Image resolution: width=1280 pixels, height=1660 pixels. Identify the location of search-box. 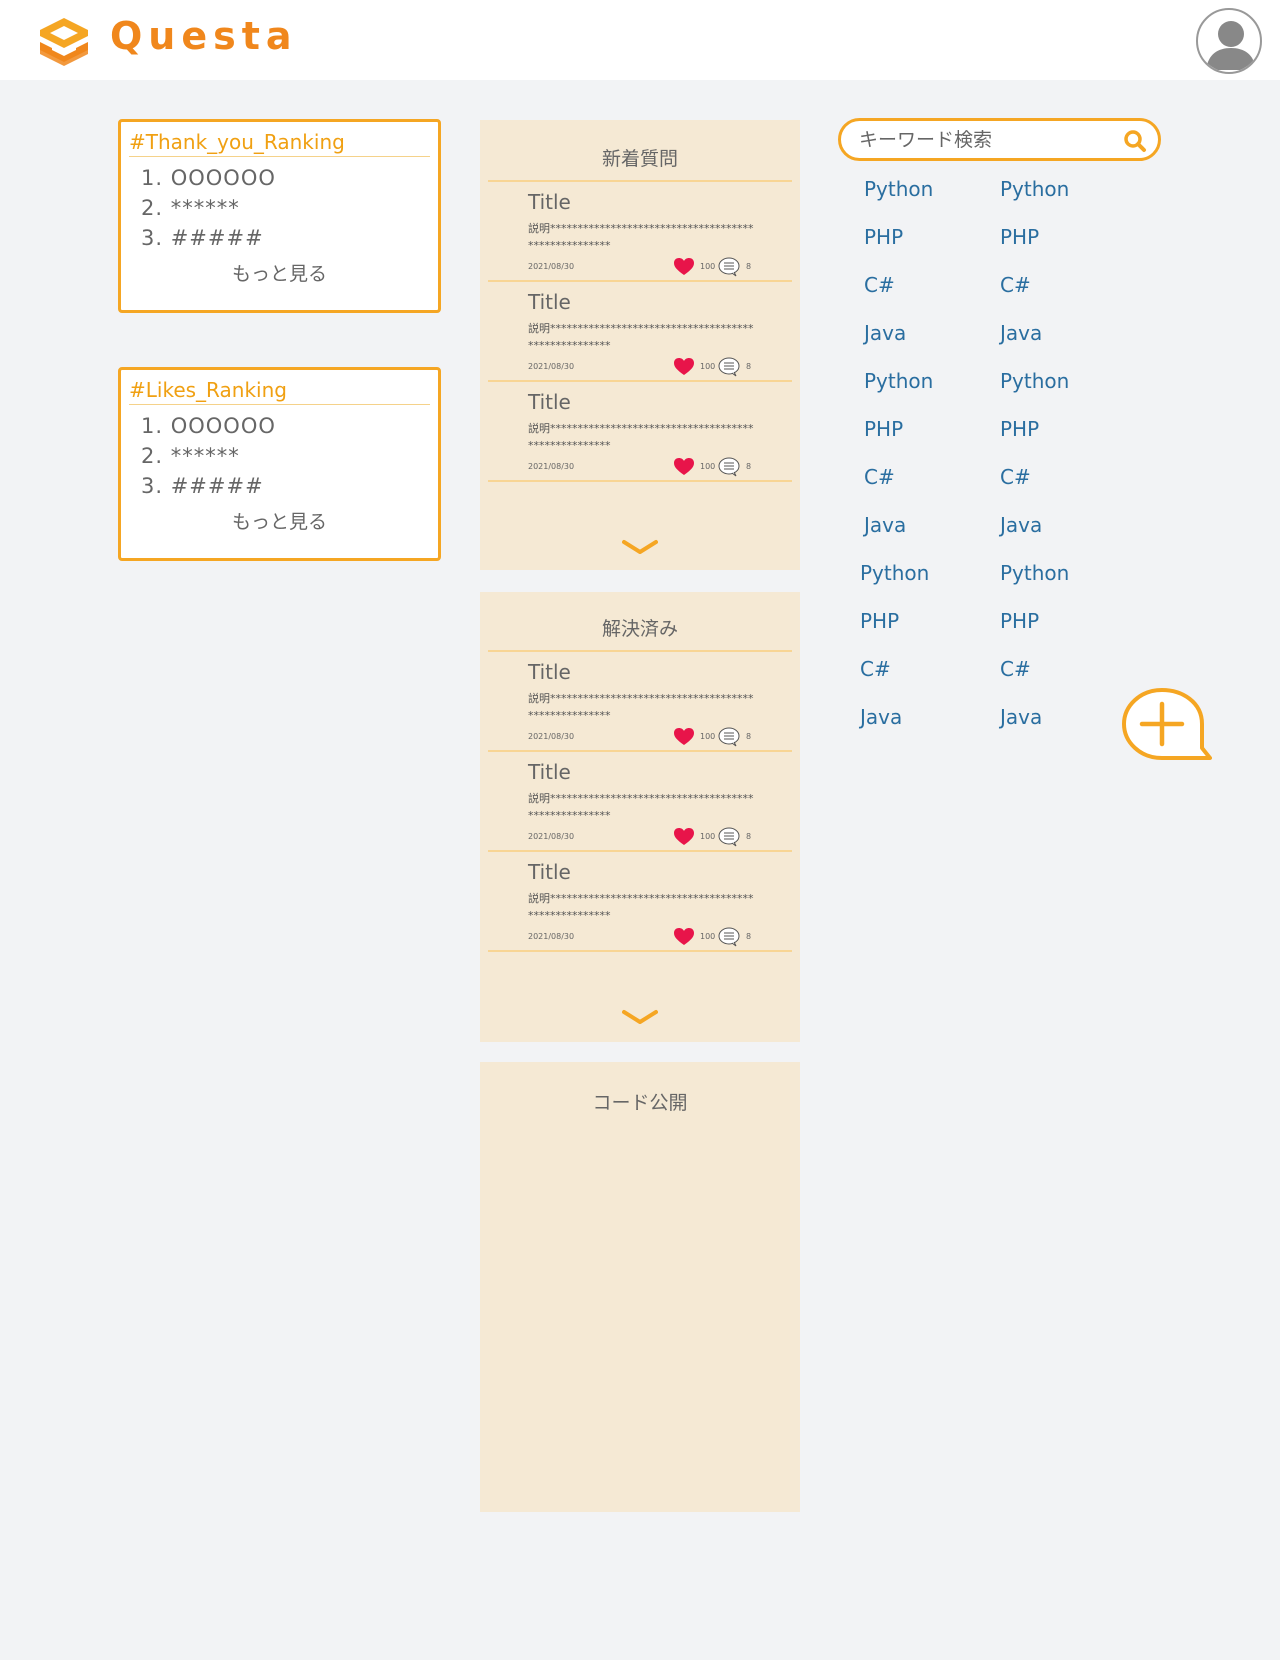
(999, 139).